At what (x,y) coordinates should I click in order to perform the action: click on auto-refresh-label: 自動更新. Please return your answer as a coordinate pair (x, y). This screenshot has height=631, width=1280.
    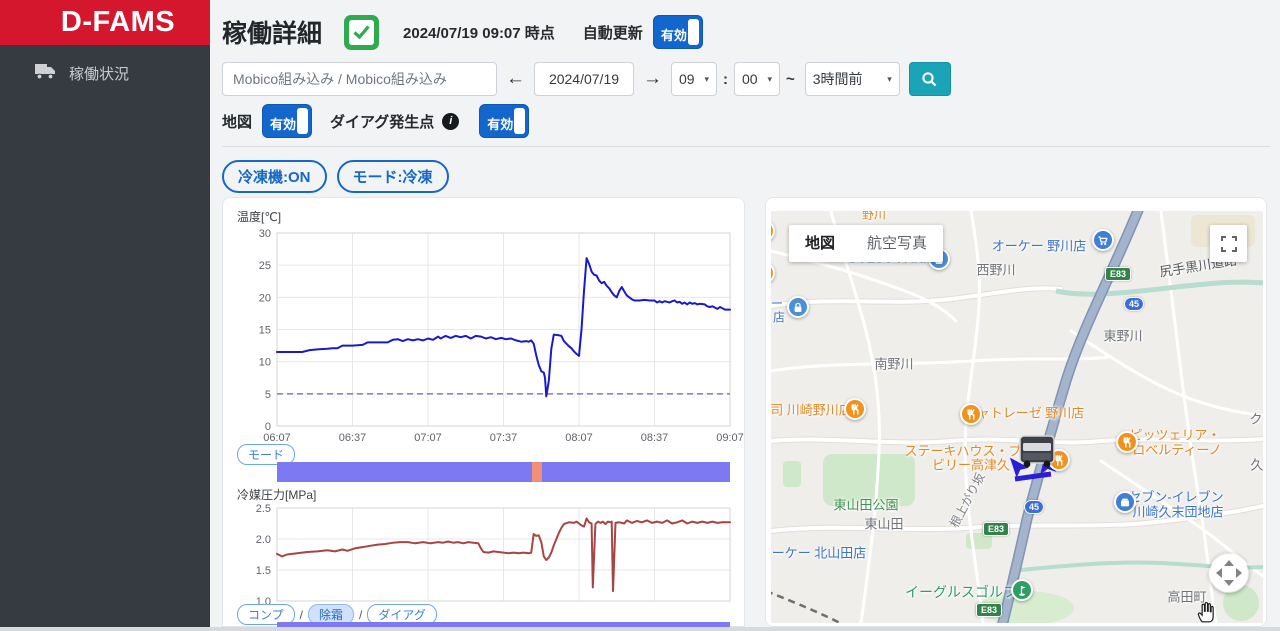
    Looking at the image, I should click on (612, 33).